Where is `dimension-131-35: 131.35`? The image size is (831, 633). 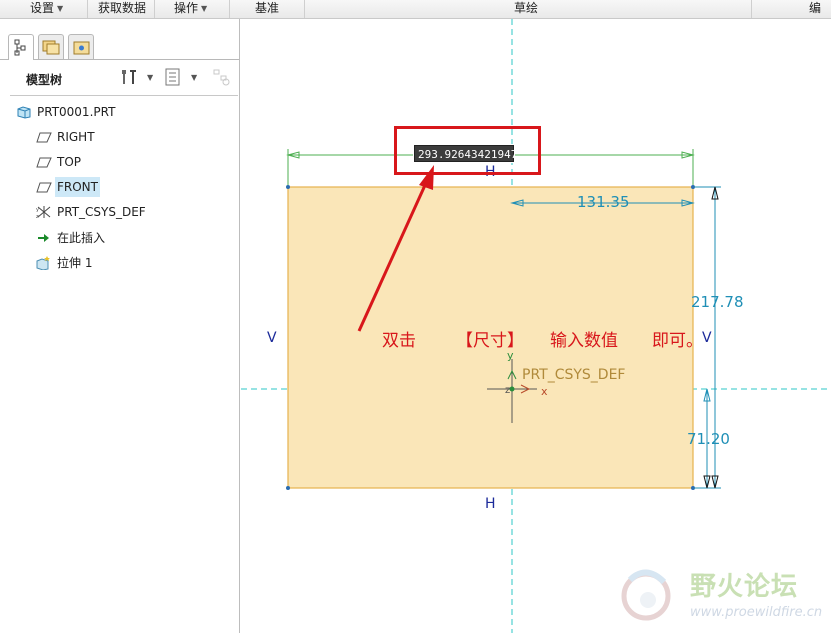
dimension-131-35: 131.35 is located at coordinates (603, 202).